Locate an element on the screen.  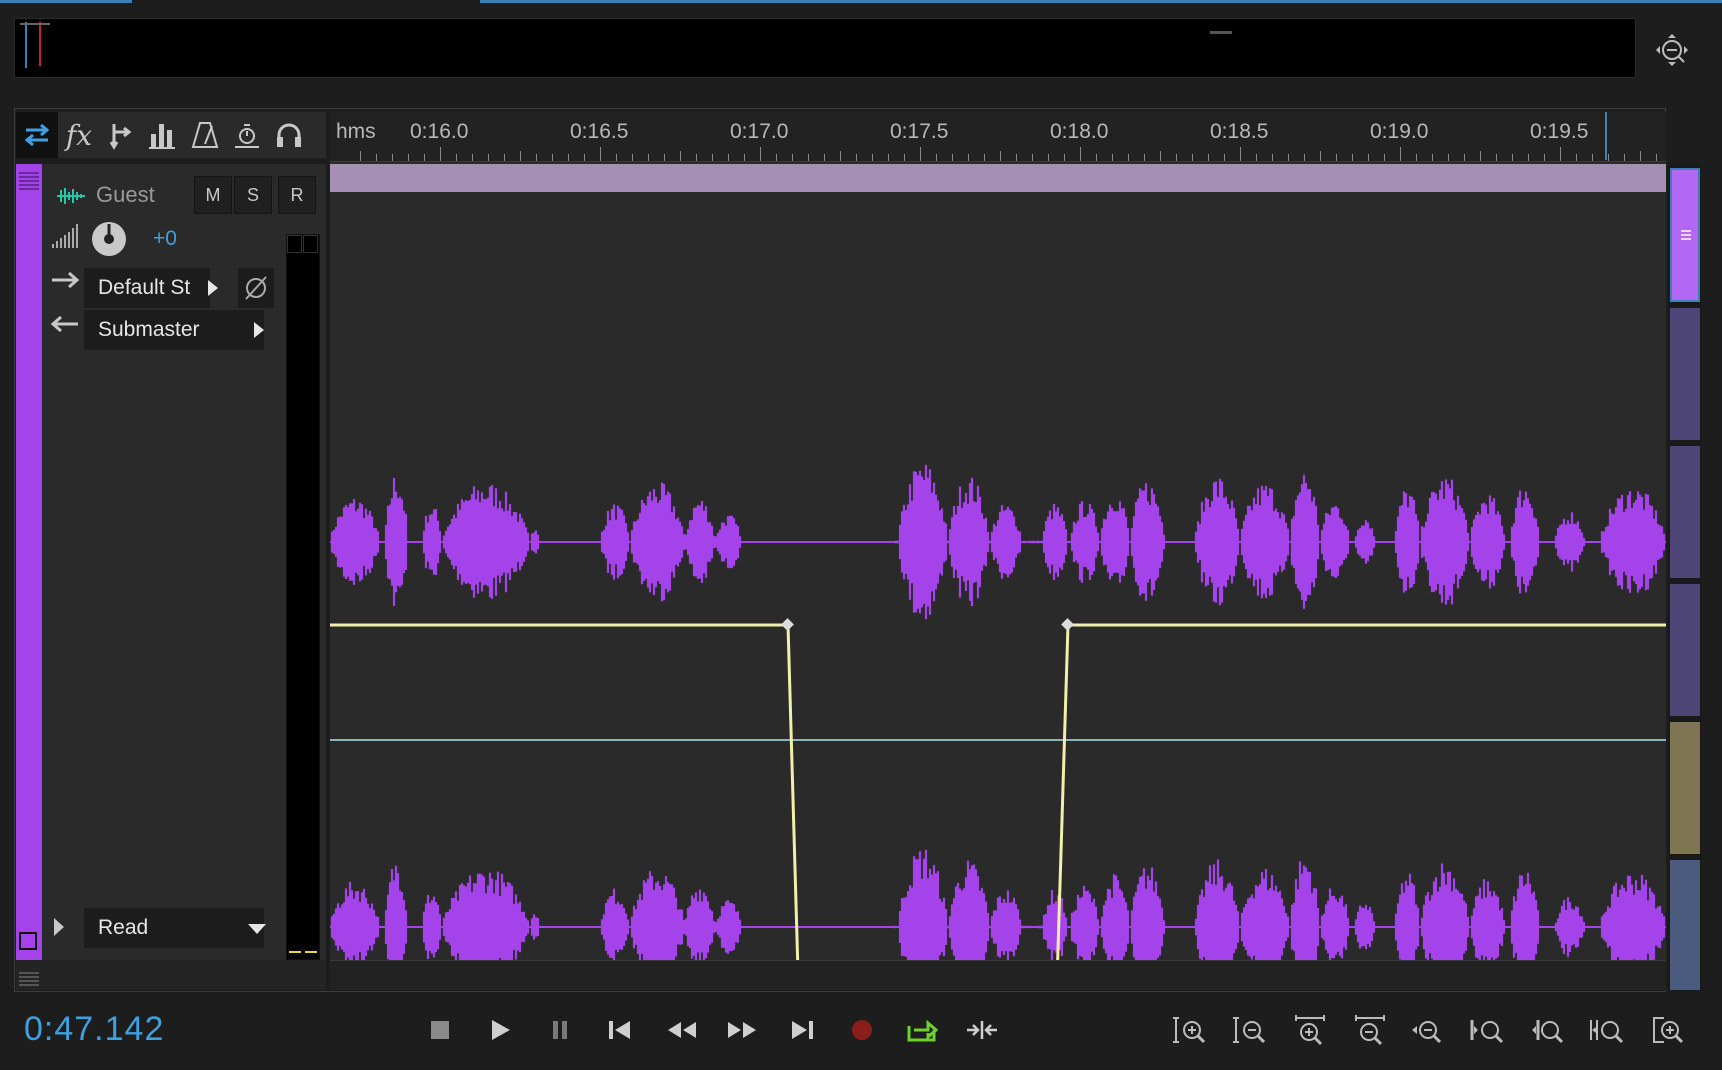
zoom-out-time-button is located at coordinates (1370, 1030).